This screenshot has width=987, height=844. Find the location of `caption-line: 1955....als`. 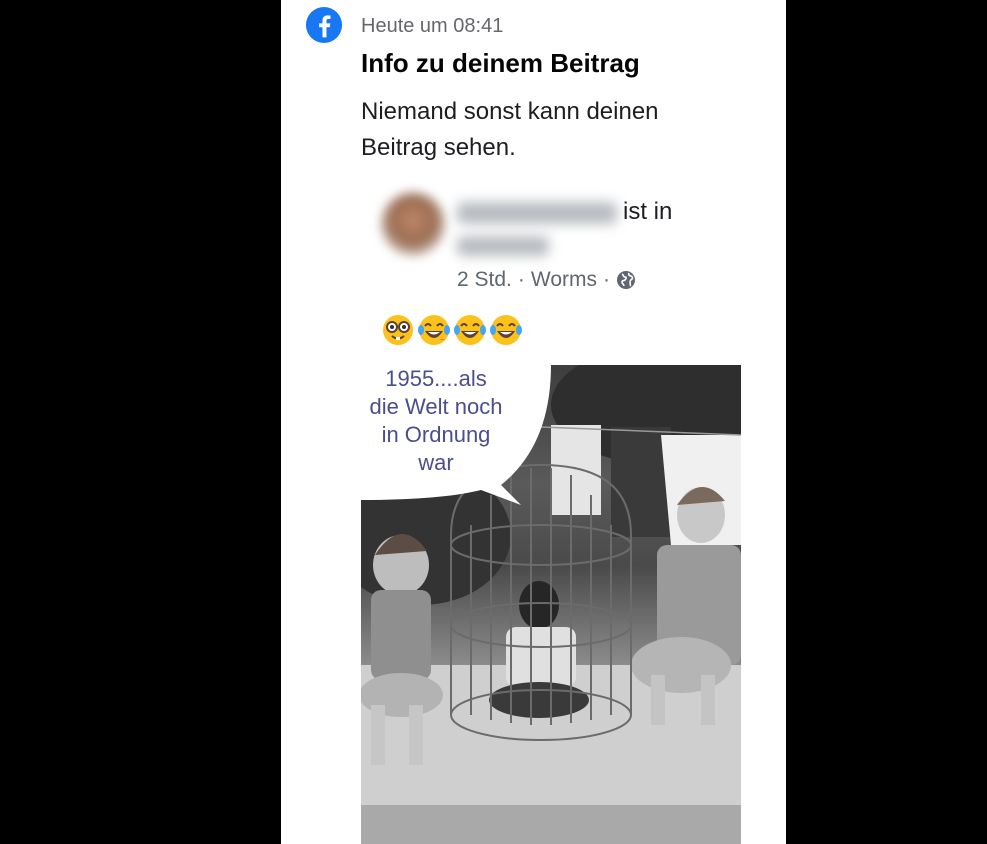

caption-line: 1955....als is located at coordinates (436, 378).